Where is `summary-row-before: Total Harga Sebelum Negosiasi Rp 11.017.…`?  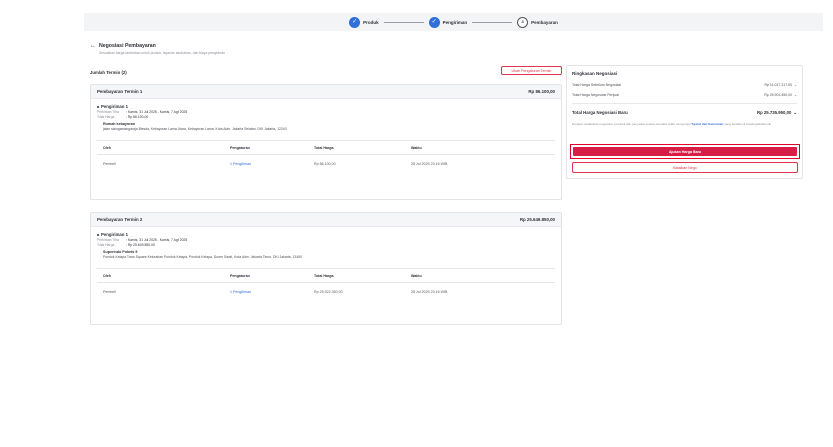
summary-row-before: Total Harga Sebelum Negosiasi Rp 11.017.… is located at coordinates (684, 85).